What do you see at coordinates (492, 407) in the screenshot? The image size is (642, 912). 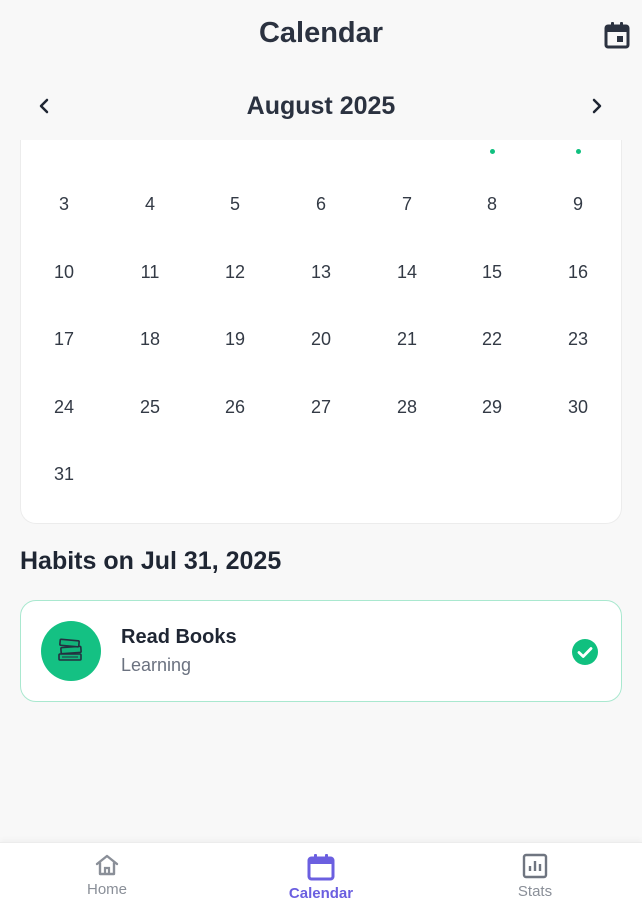 I see `calendar-day: 29` at bounding box center [492, 407].